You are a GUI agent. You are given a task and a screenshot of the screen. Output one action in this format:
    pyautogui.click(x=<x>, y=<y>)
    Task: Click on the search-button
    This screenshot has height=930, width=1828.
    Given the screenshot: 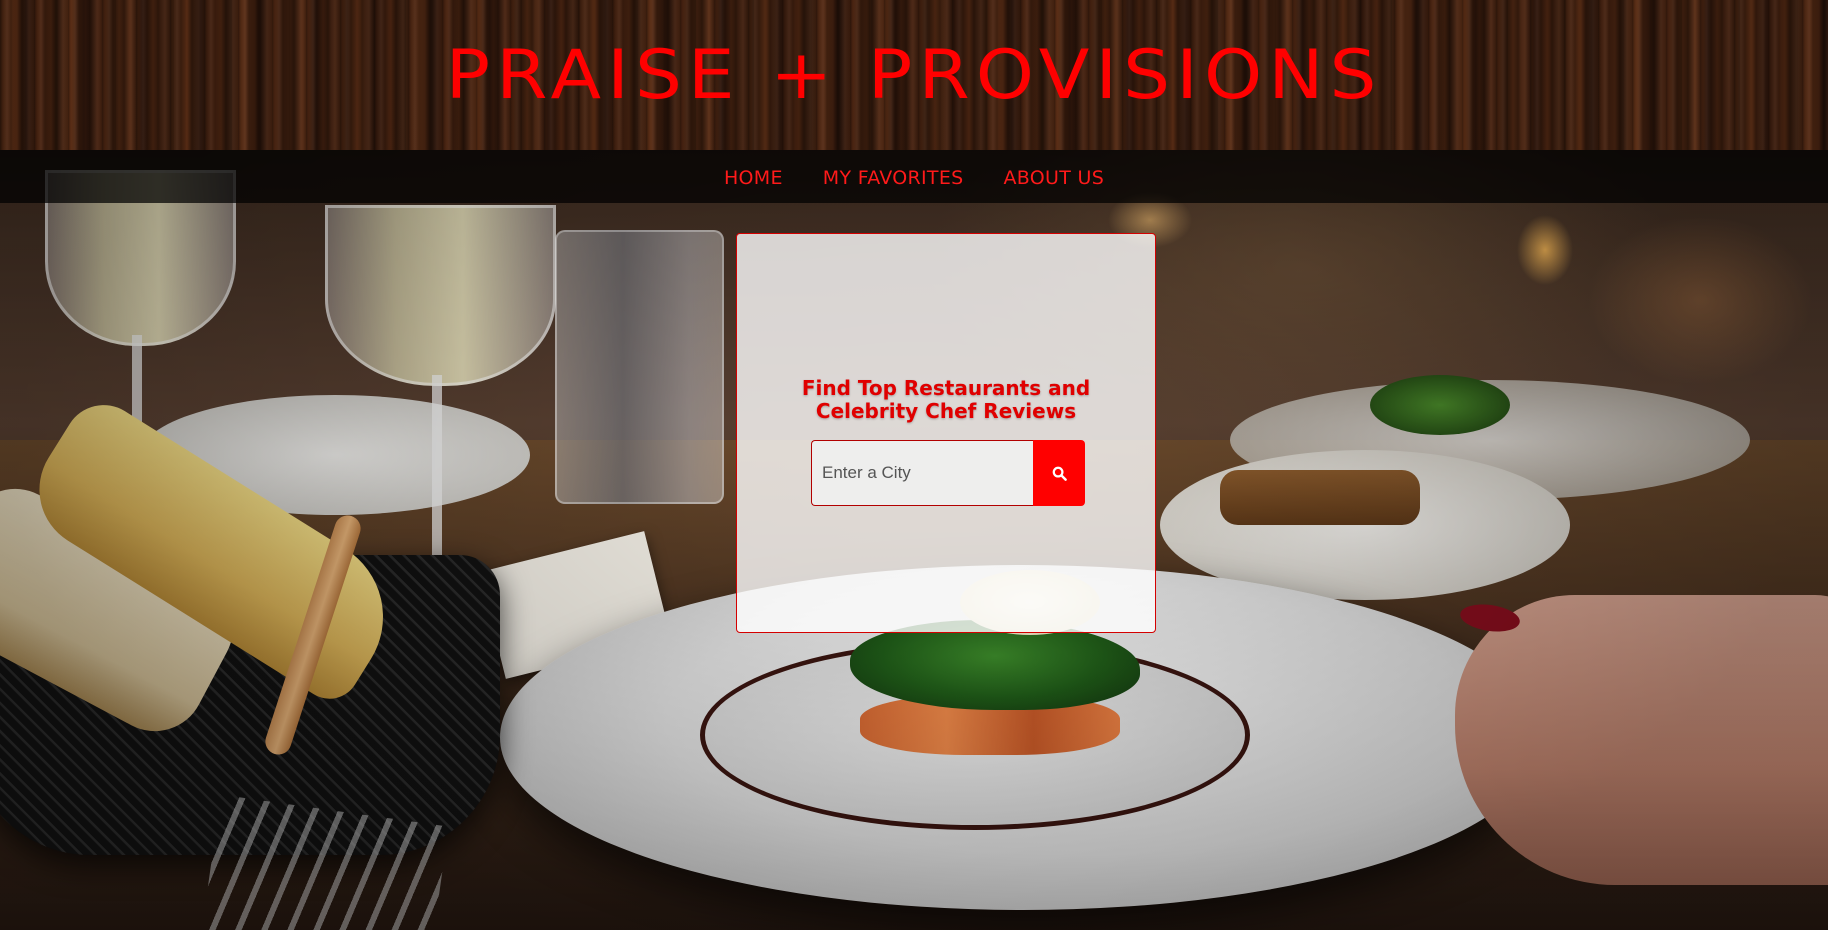 What is the action you would take?
    pyautogui.click(x=1059, y=473)
    